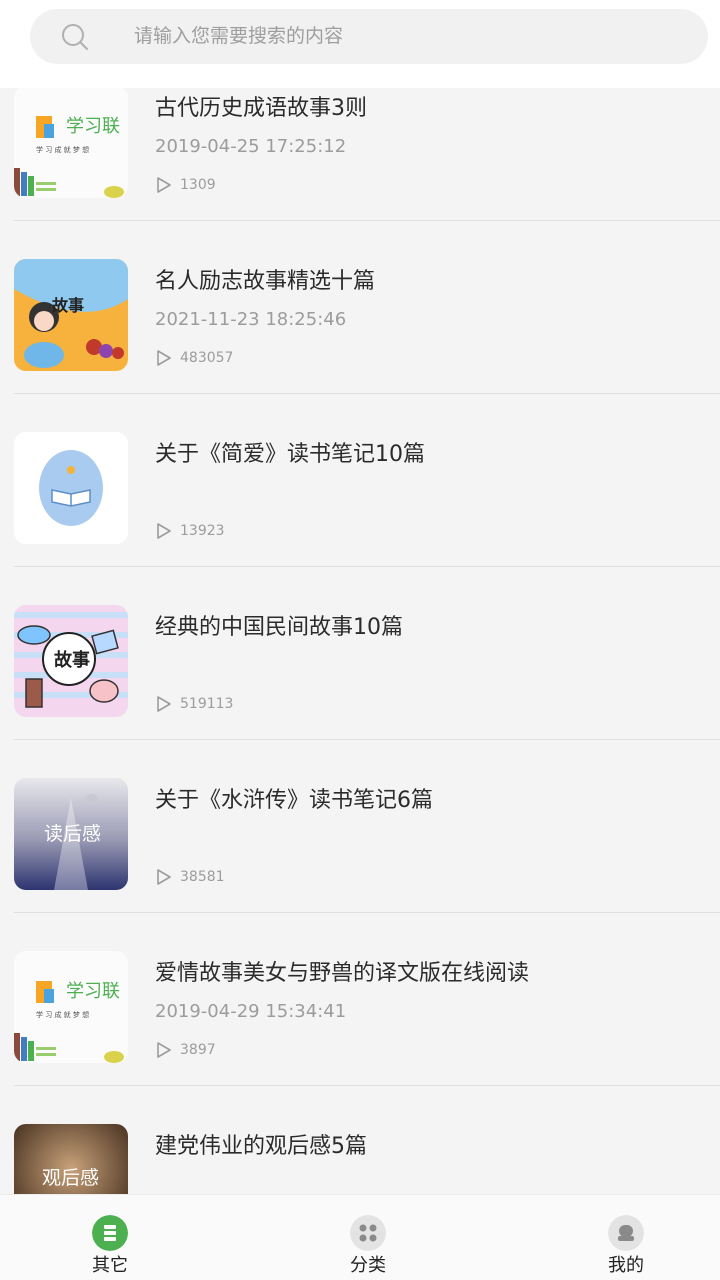 The height and width of the screenshot is (1280, 720). I want to click on item-plays: 13923, so click(190, 531).